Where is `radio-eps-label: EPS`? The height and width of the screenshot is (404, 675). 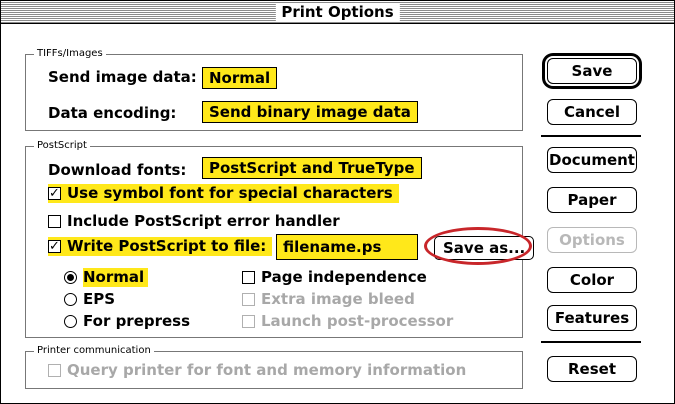
radio-eps-label: EPS is located at coordinates (99, 299).